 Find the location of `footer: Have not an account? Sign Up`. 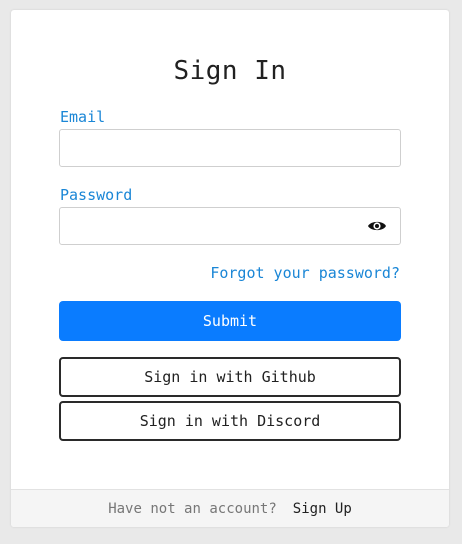

footer: Have not an account? Sign Up is located at coordinates (230, 508).